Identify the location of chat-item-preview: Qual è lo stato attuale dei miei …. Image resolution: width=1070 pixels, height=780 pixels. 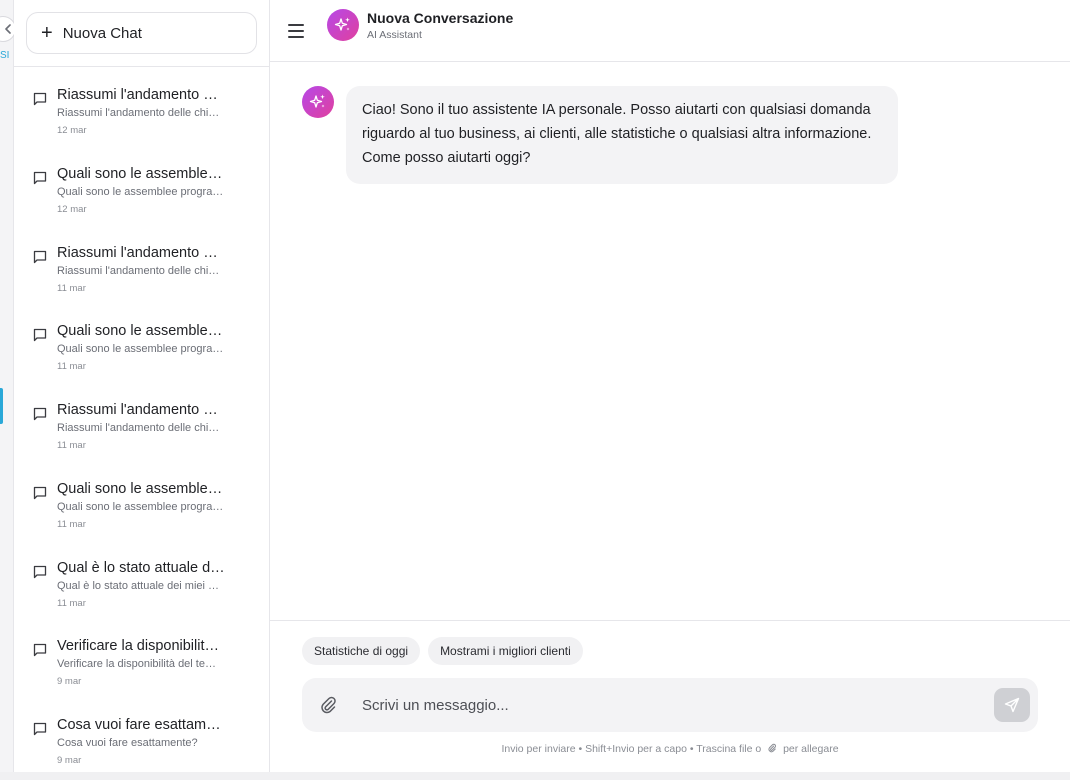
(138, 585).